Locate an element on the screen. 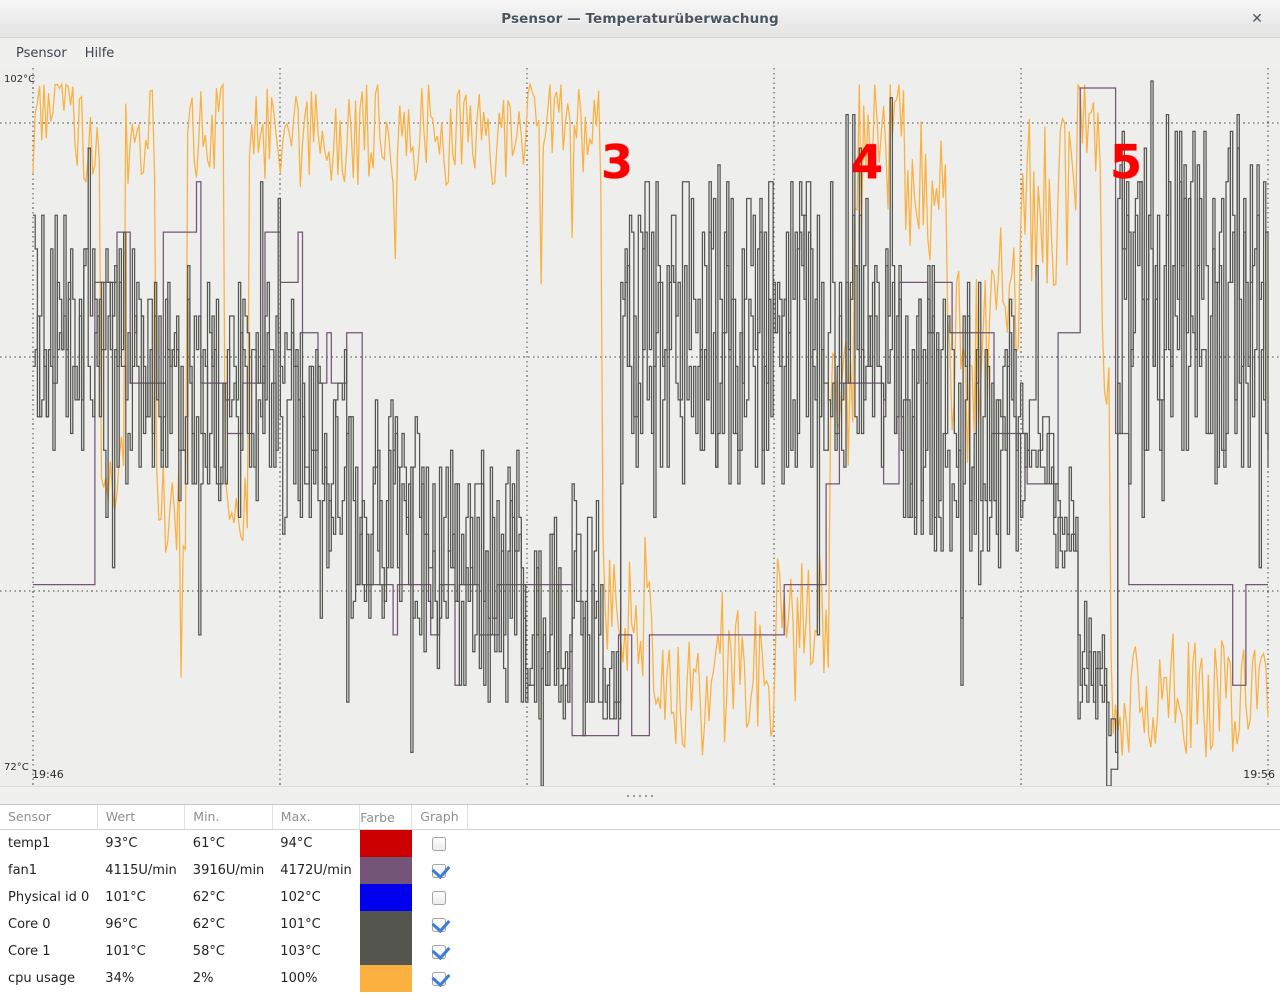 The height and width of the screenshot is (997, 1280). panel-splitter is located at coordinates (640, 795).